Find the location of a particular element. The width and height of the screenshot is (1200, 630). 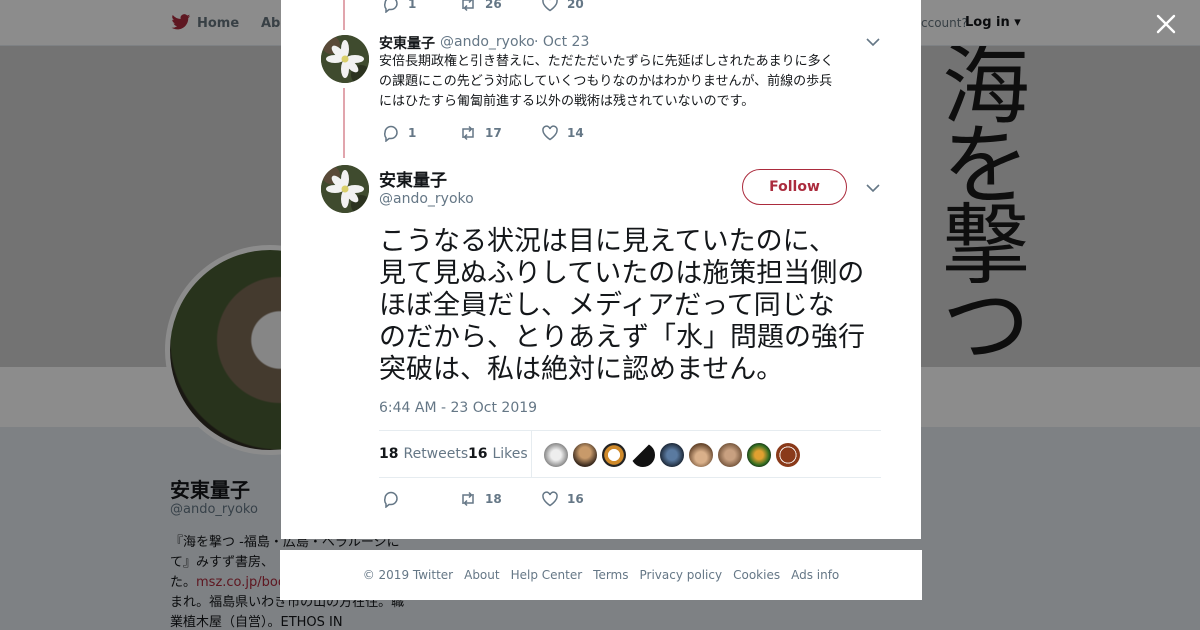

tweet-text-line: の課題にこの先どう対応していくつもりなのかはわかりませんが、前線の歩兵 is located at coordinates (606, 81).